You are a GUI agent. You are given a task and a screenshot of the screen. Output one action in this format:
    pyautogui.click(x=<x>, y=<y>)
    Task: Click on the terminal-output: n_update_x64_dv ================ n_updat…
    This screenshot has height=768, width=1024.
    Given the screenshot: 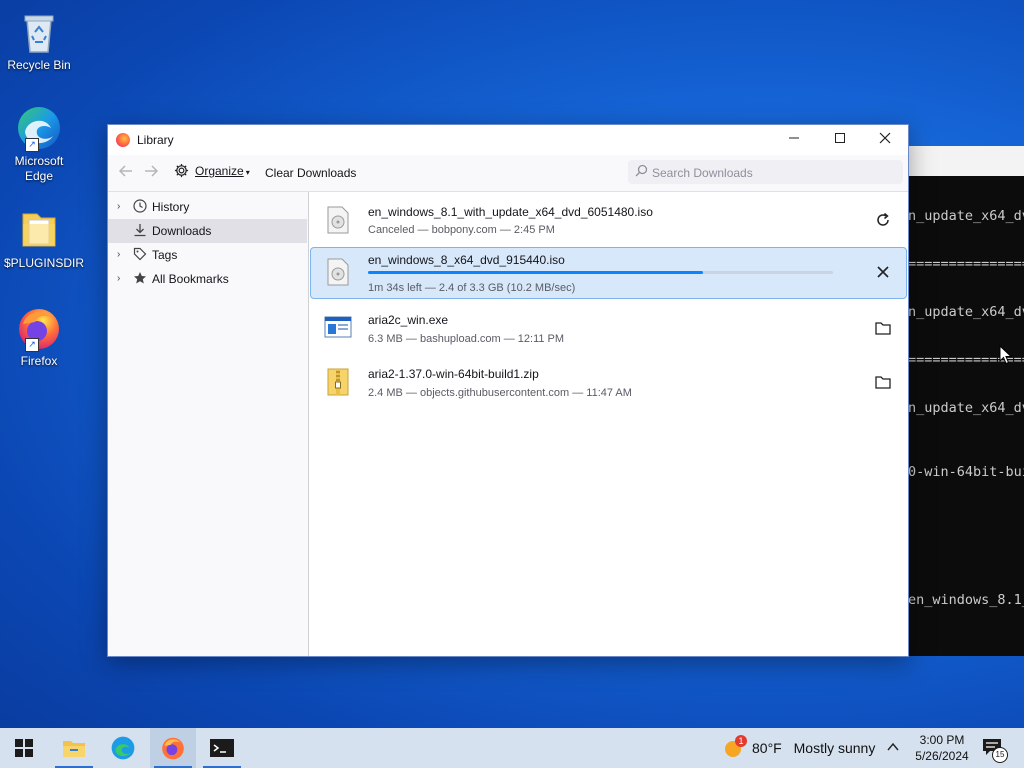 What is the action you would take?
    pyautogui.click(x=966, y=408)
    